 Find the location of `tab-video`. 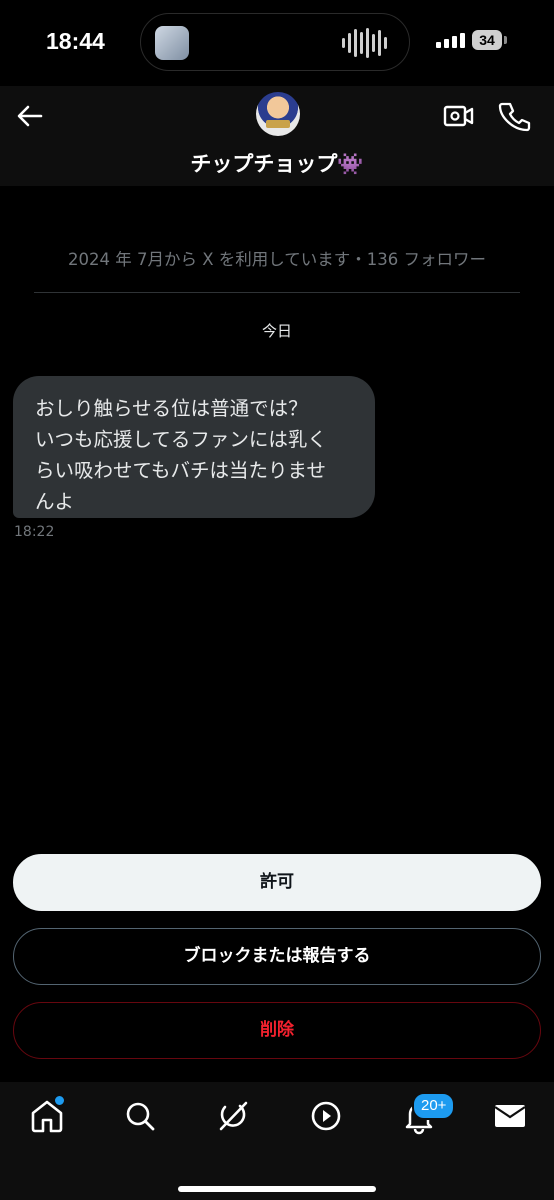

tab-video is located at coordinates (326, 1116).